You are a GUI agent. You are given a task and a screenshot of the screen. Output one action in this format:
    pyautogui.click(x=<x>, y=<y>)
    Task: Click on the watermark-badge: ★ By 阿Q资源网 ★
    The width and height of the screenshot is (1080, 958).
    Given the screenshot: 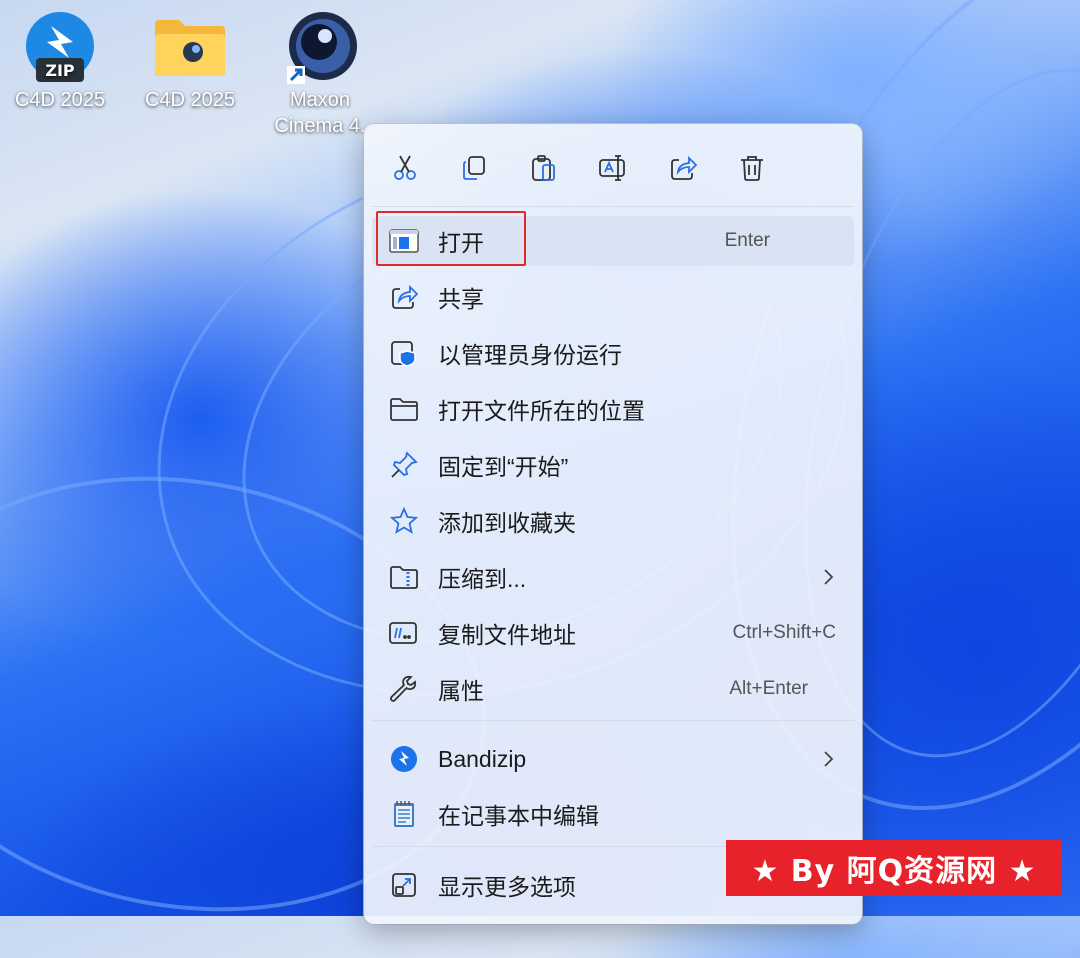 What is the action you would take?
    pyautogui.click(x=894, y=868)
    